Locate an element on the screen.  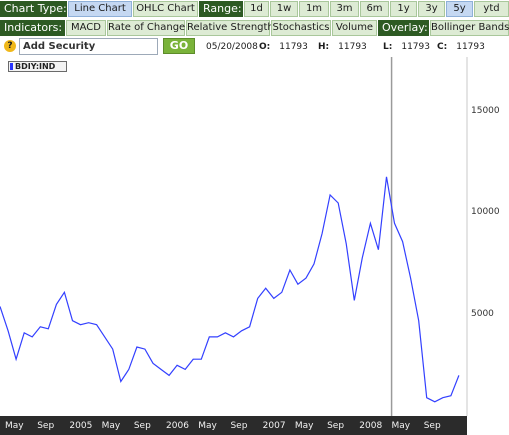
x-tick-label: 2007 is located at coordinates (274, 426).